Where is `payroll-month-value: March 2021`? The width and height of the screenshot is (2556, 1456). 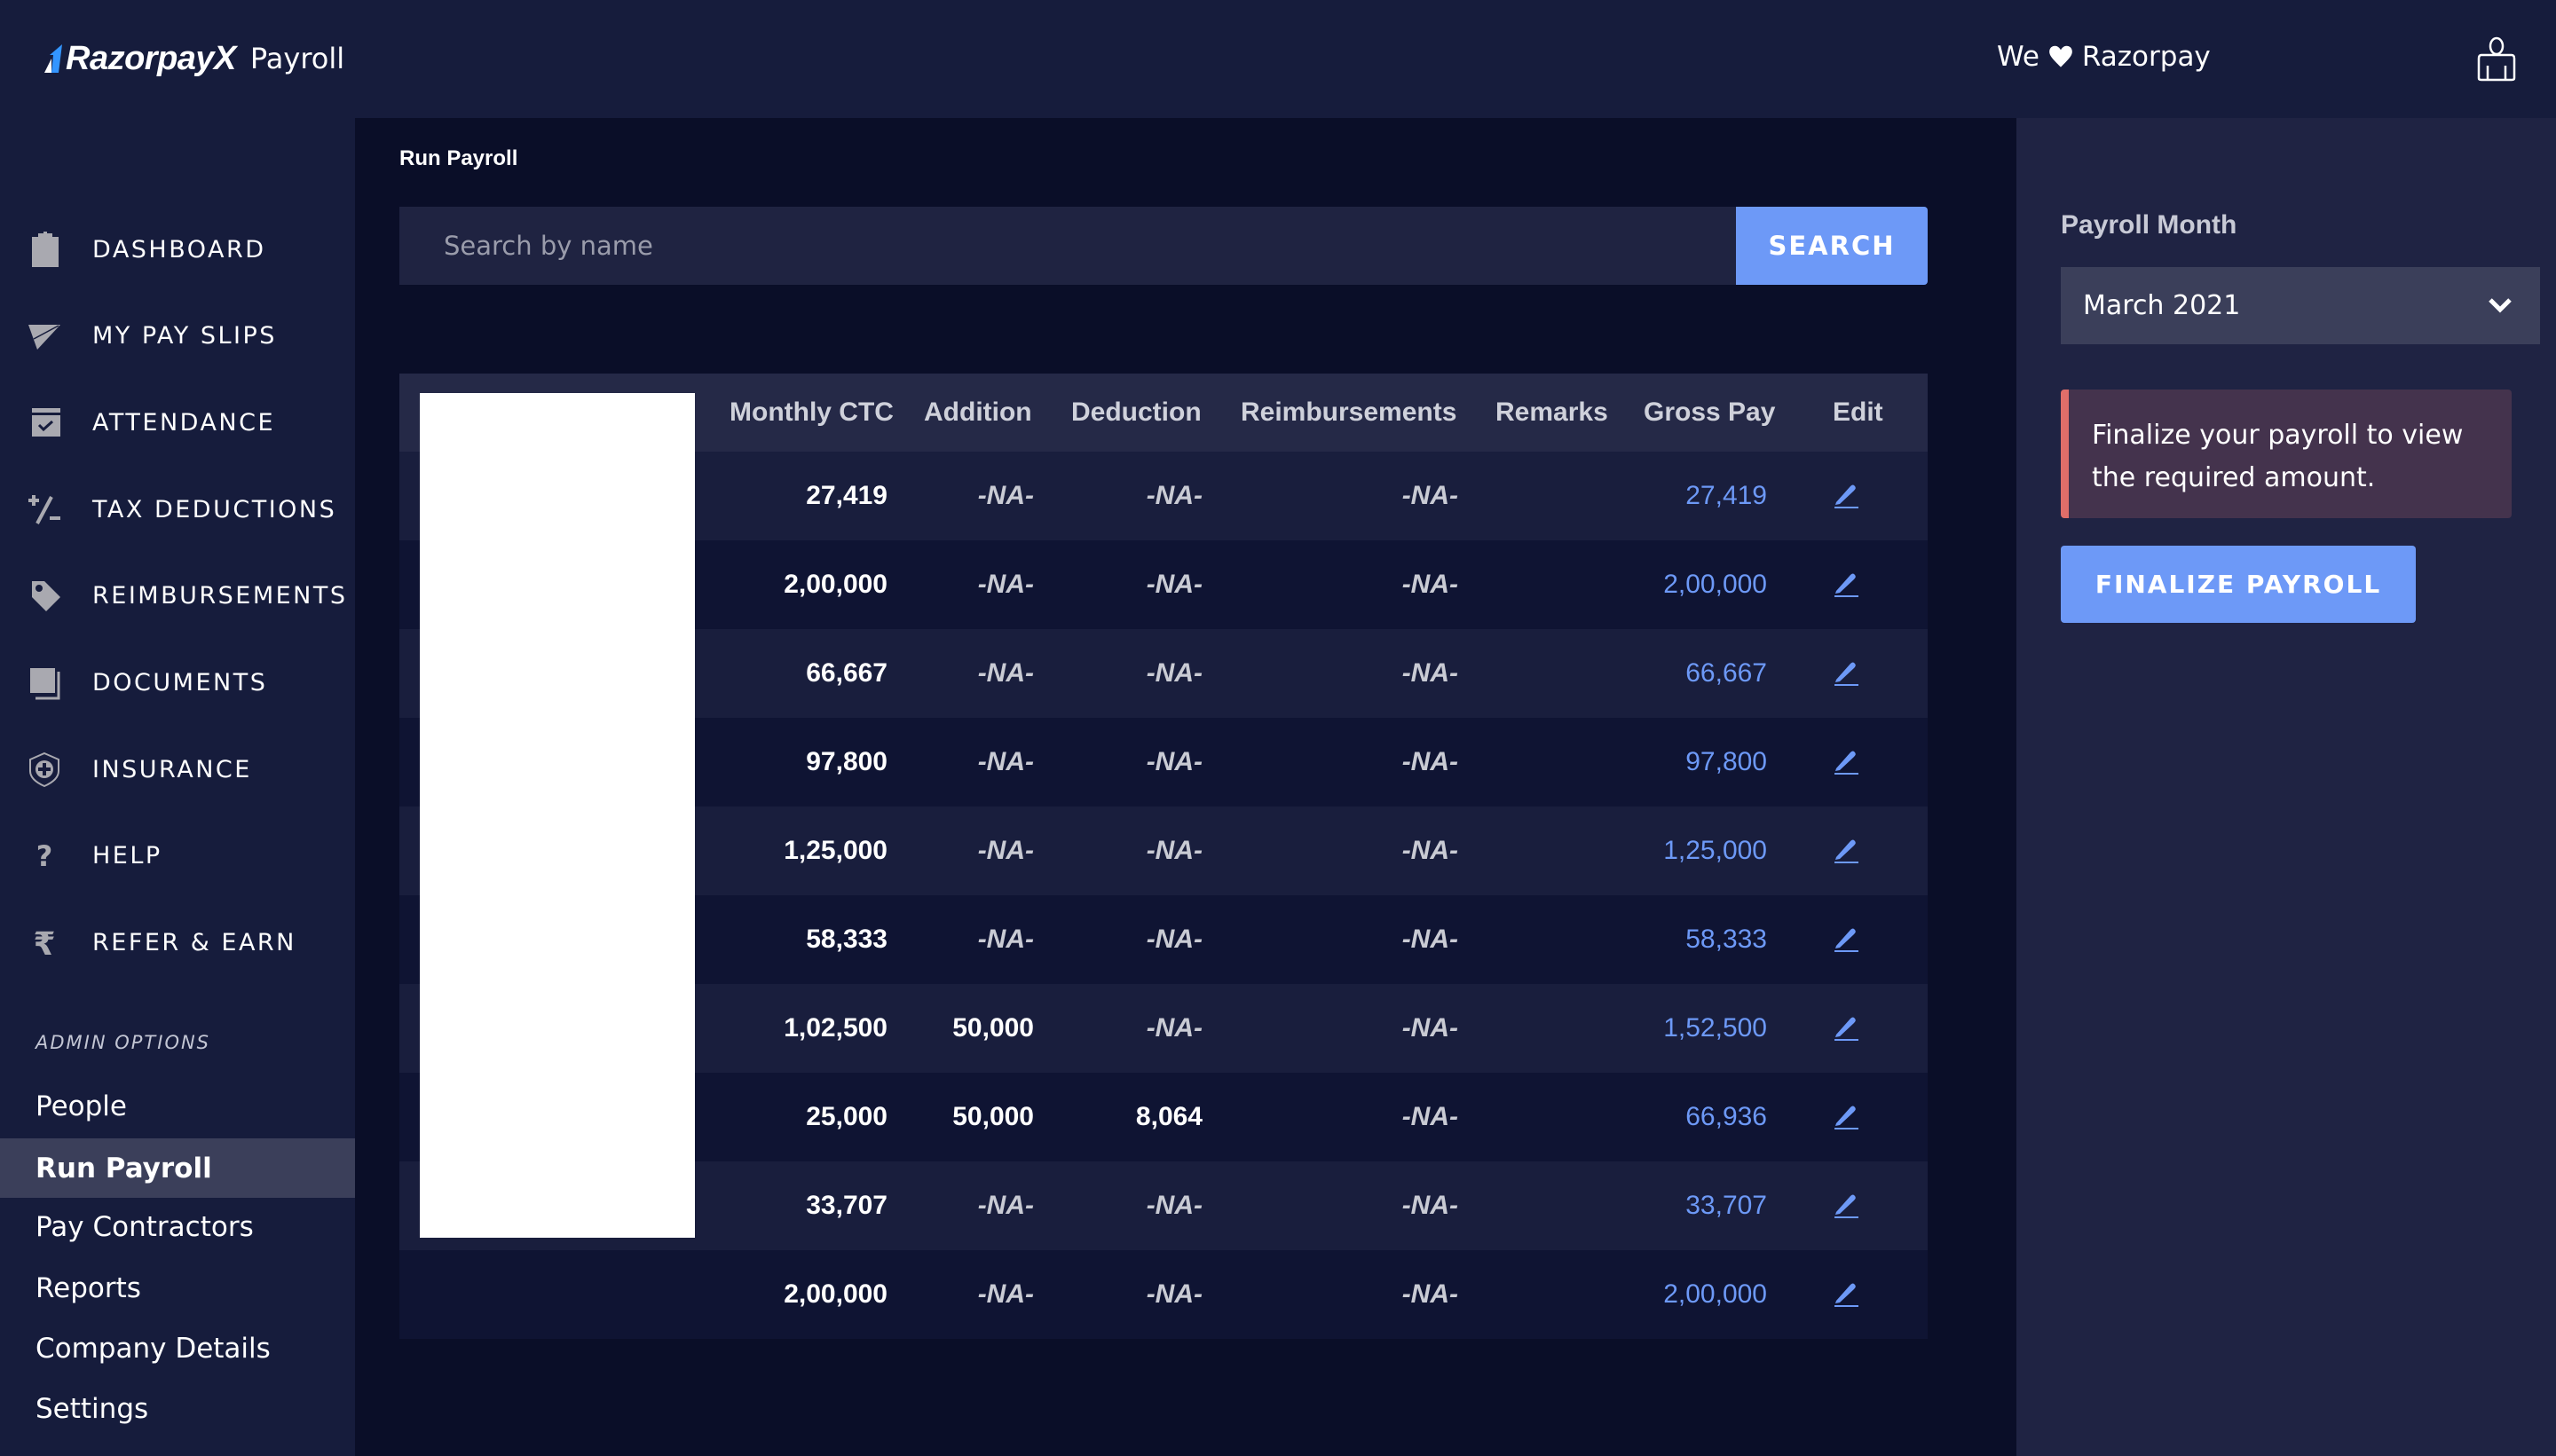
payroll-month-value: March 2021 is located at coordinates (2162, 305).